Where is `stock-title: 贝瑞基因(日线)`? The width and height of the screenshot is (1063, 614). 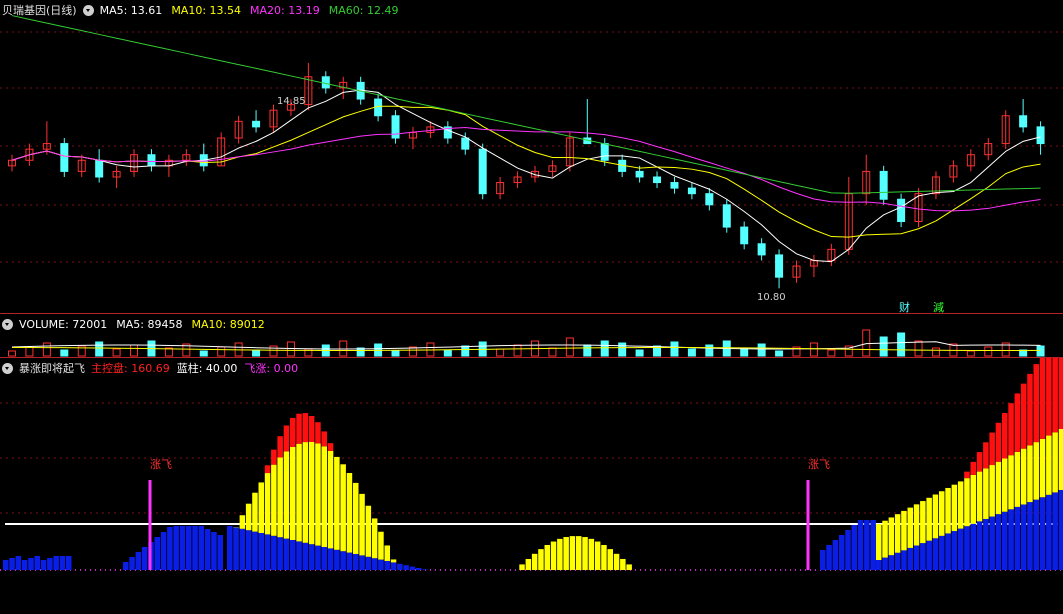
stock-title: 贝瑞基因(日线) is located at coordinates (39, 10).